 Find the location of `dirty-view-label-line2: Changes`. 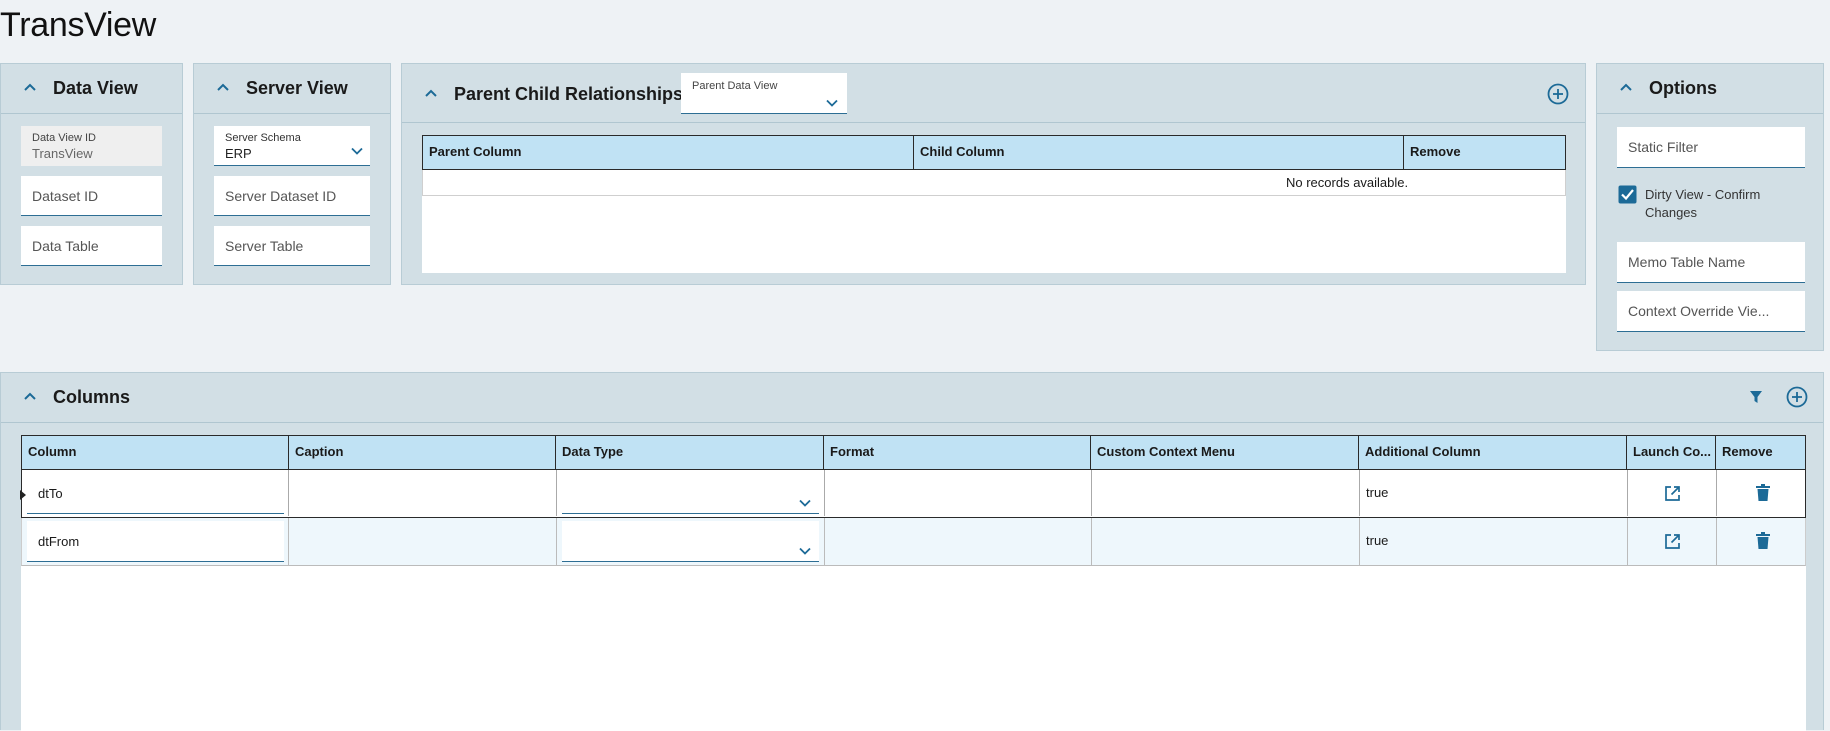

dirty-view-label-line2: Changes is located at coordinates (1671, 212).